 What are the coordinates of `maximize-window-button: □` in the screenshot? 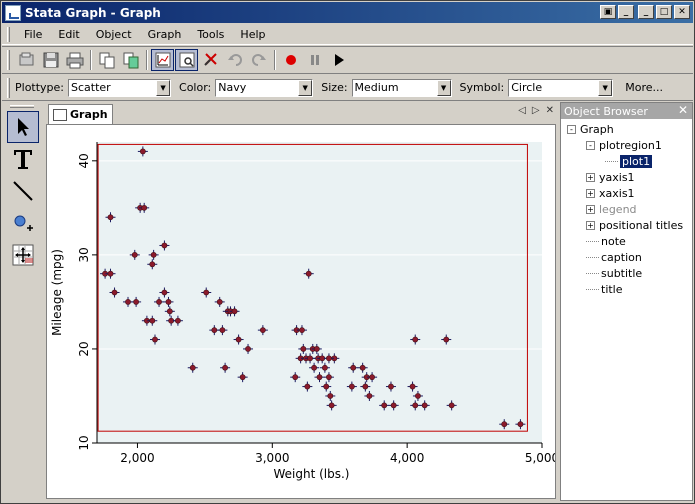 It's located at (664, 12).